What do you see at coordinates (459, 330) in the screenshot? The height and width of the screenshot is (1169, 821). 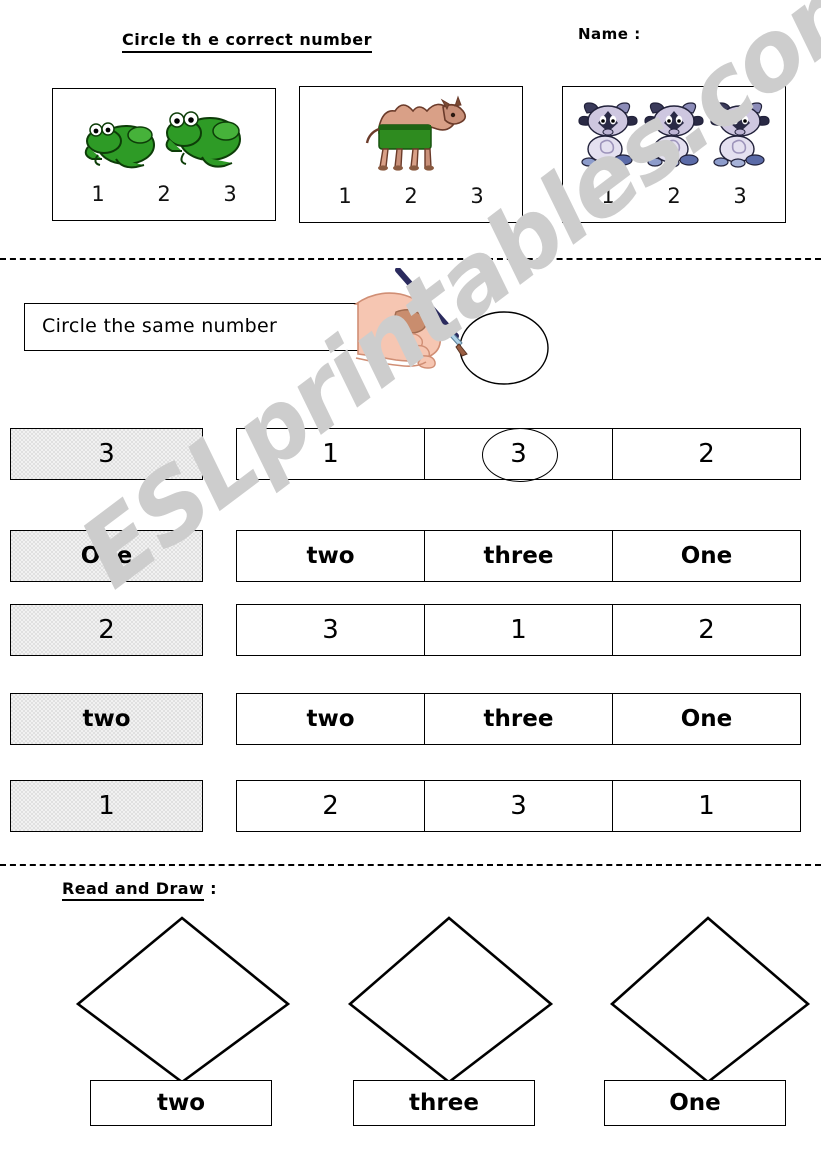 I see `hand-with-pencil-icon` at bounding box center [459, 330].